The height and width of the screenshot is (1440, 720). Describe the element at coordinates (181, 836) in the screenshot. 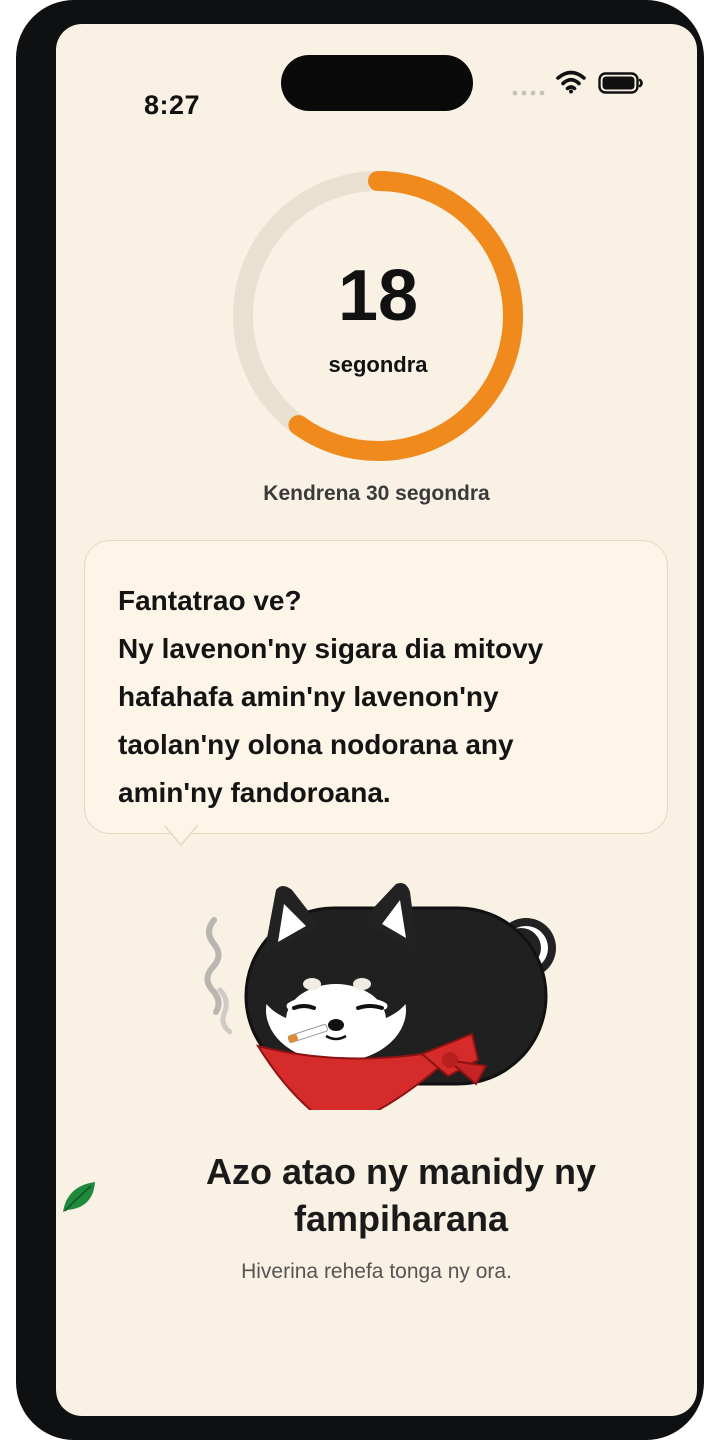

I see `speech-bubble-tail` at that location.